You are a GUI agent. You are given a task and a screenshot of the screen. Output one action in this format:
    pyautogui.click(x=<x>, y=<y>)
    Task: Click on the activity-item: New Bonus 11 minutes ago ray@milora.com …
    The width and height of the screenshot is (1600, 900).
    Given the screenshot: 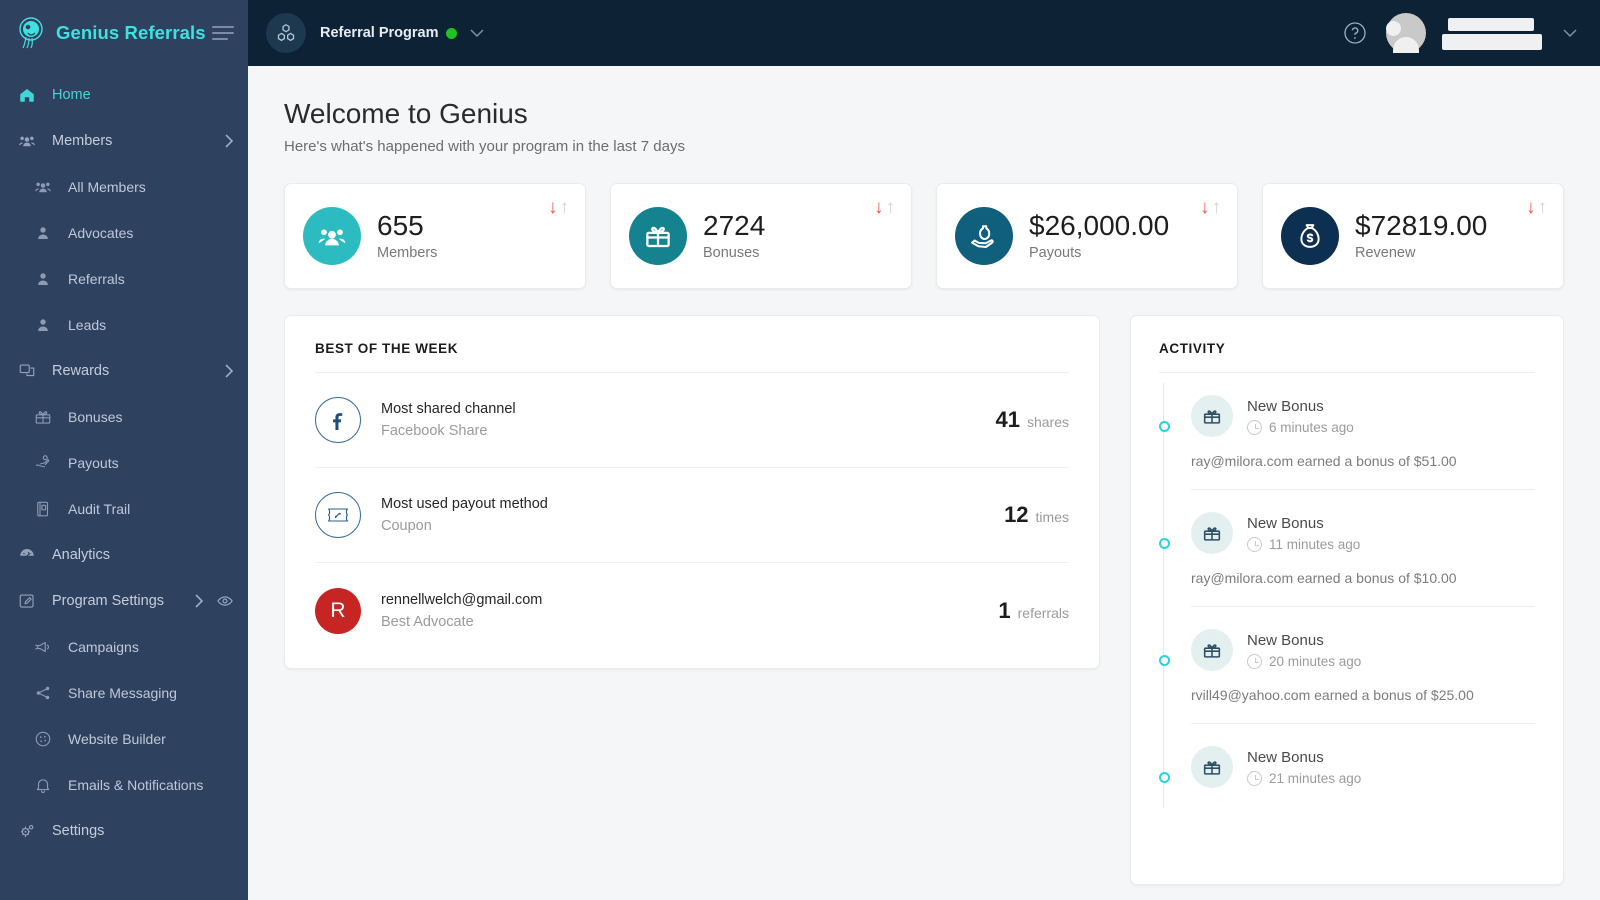 What is the action you would take?
    pyautogui.click(x=1347, y=548)
    